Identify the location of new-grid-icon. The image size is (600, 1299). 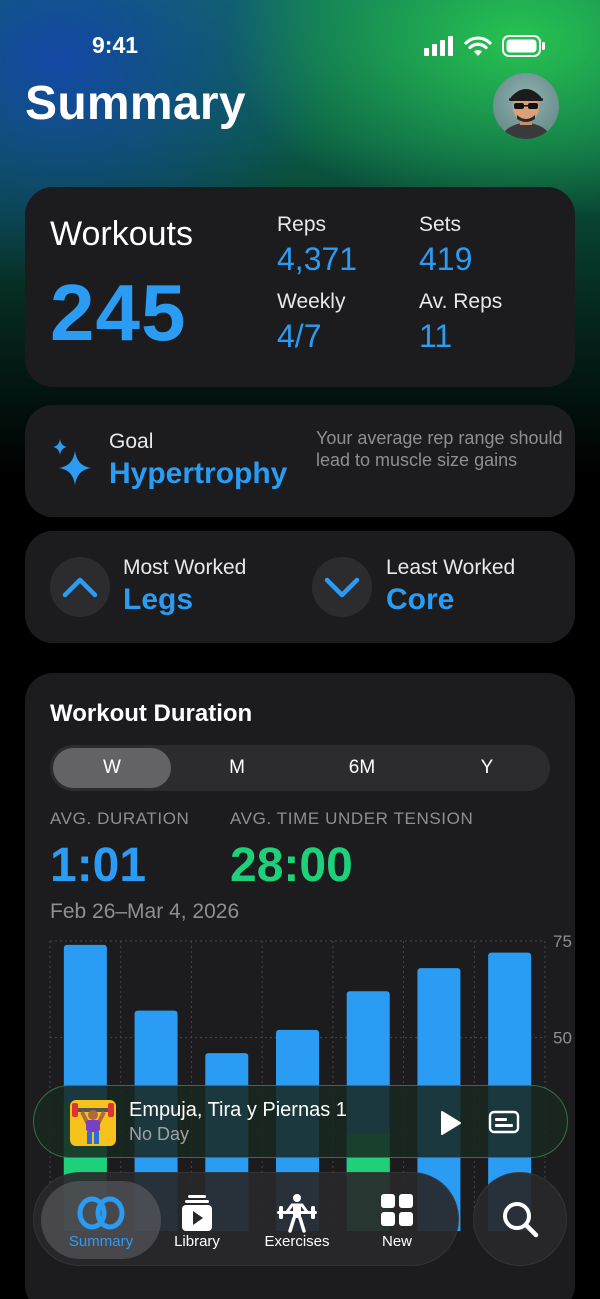
(397, 1210).